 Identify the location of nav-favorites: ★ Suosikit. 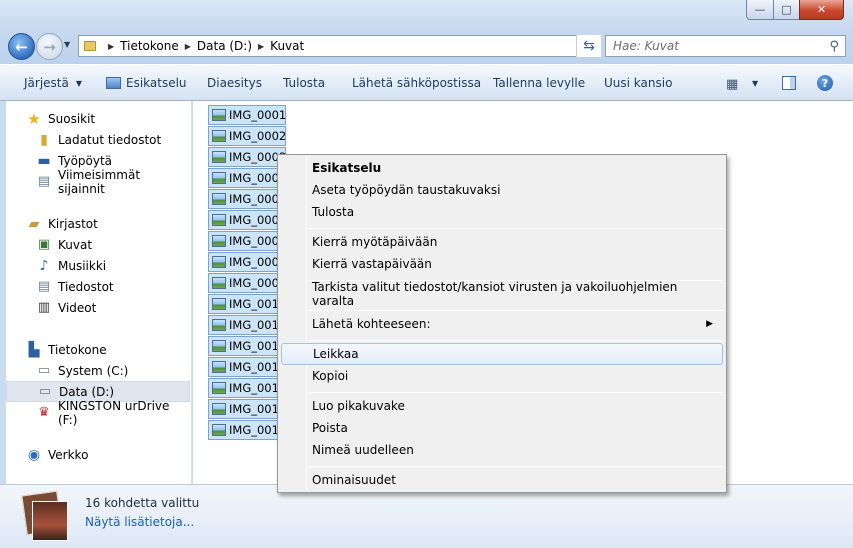
(98, 118).